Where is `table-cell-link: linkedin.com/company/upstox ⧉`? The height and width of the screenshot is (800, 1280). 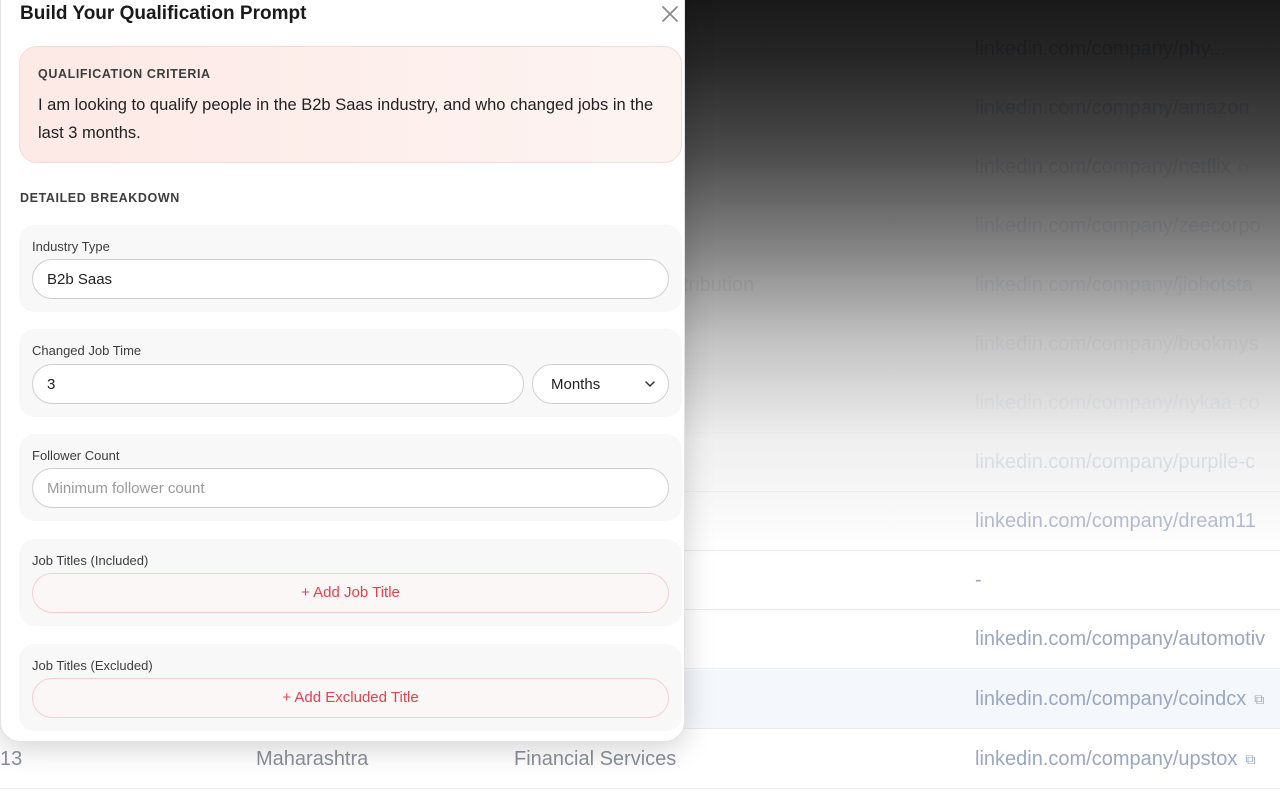
table-cell-link: linkedin.com/company/upstox ⧉ is located at coordinates (1127, 759).